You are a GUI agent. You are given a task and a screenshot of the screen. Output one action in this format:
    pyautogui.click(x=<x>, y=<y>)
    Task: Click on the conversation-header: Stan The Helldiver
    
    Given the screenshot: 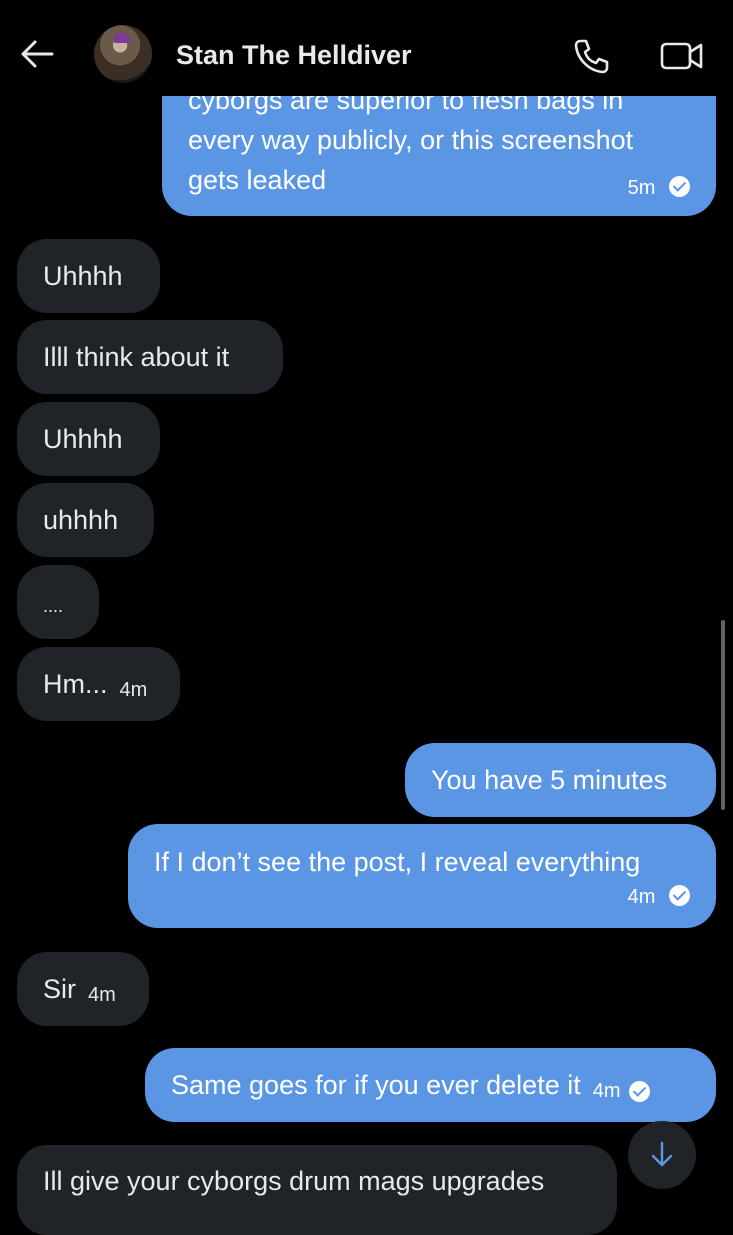 What is the action you would take?
    pyautogui.click(x=366, y=48)
    